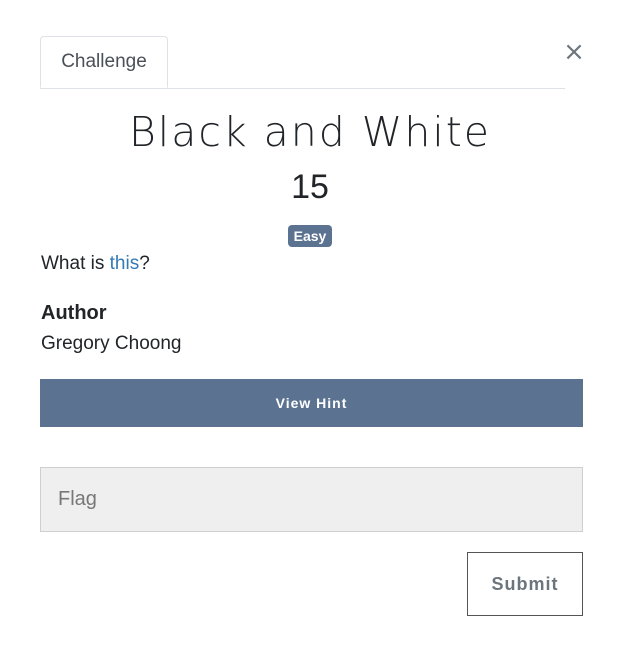 Image resolution: width=620 pixels, height=671 pixels. Describe the element at coordinates (310, 132) in the screenshot. I see `challenge-title: Black and White` at that location.